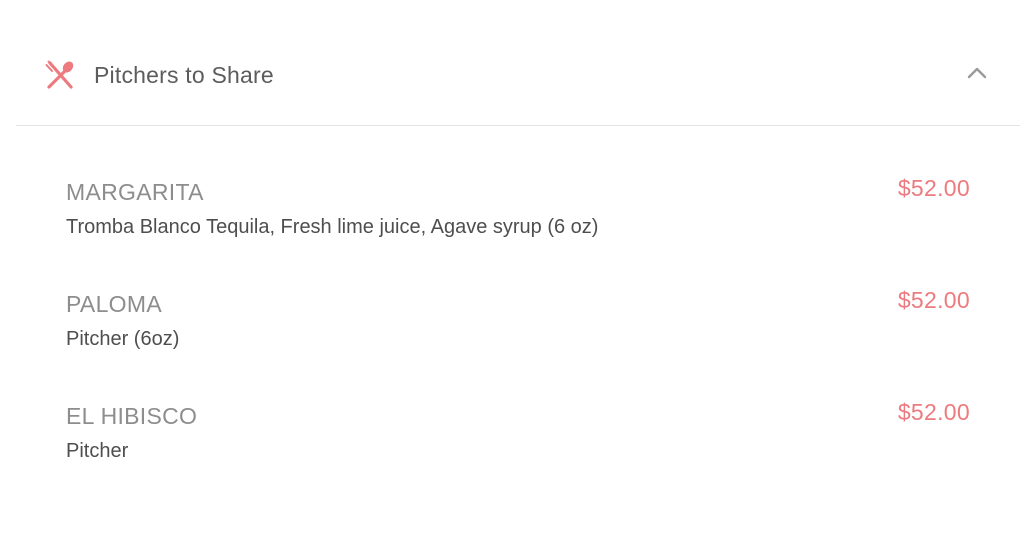  I want to click on menu-item: PALOMA Pitcher (6oz) $52.00, so click(521, 328).